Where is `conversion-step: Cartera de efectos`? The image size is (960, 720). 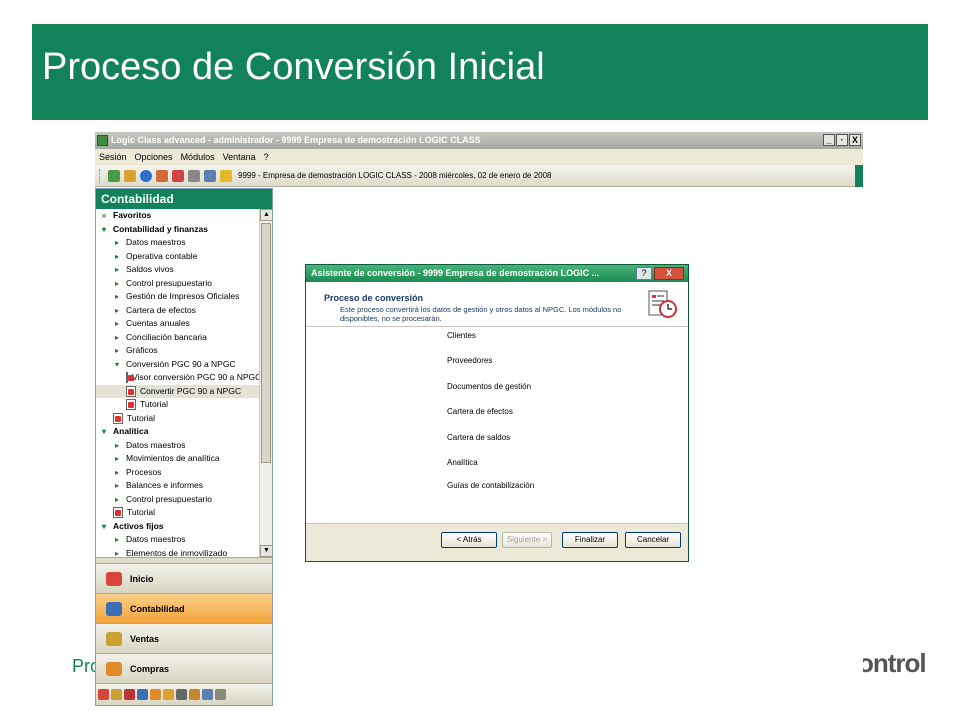
conversion-step: Cartera de efectos is located at coordinates (480, 411).